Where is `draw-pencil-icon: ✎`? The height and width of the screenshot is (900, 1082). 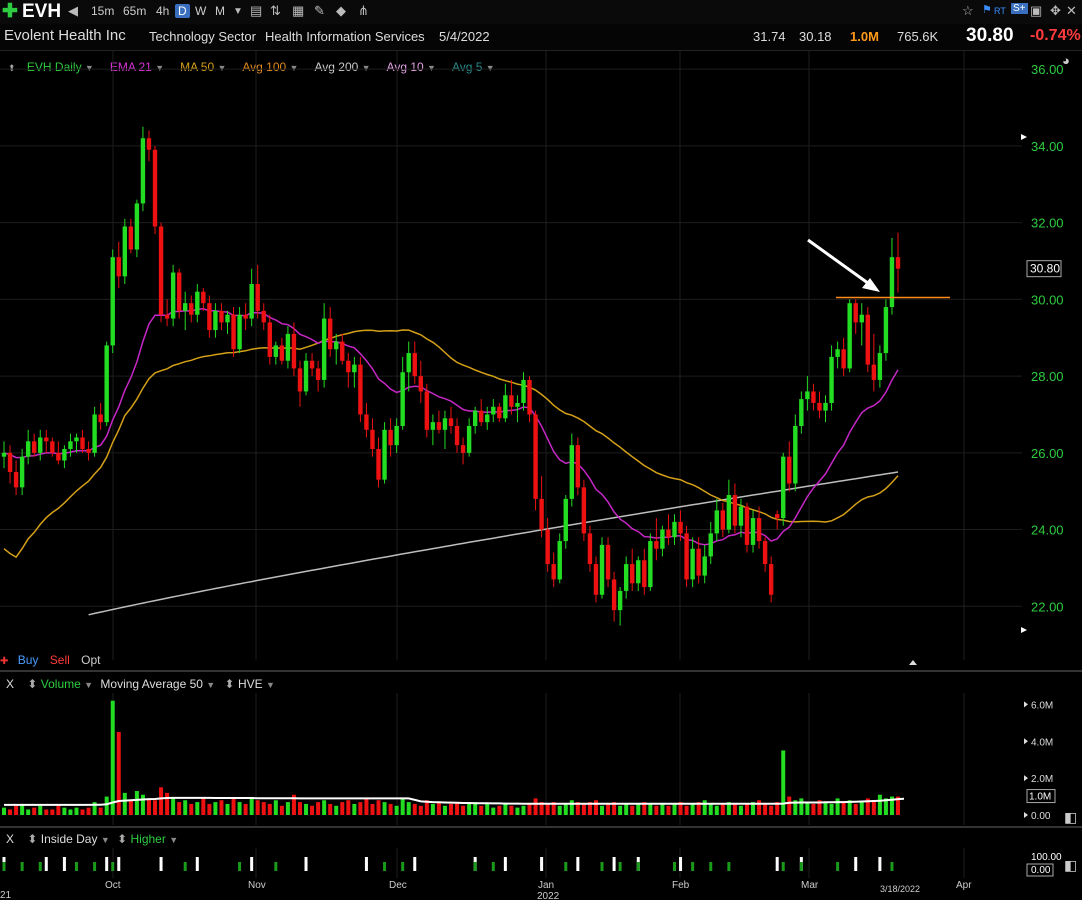 draw-pencil-icon: ✎ is located at coordinates (319, 11).